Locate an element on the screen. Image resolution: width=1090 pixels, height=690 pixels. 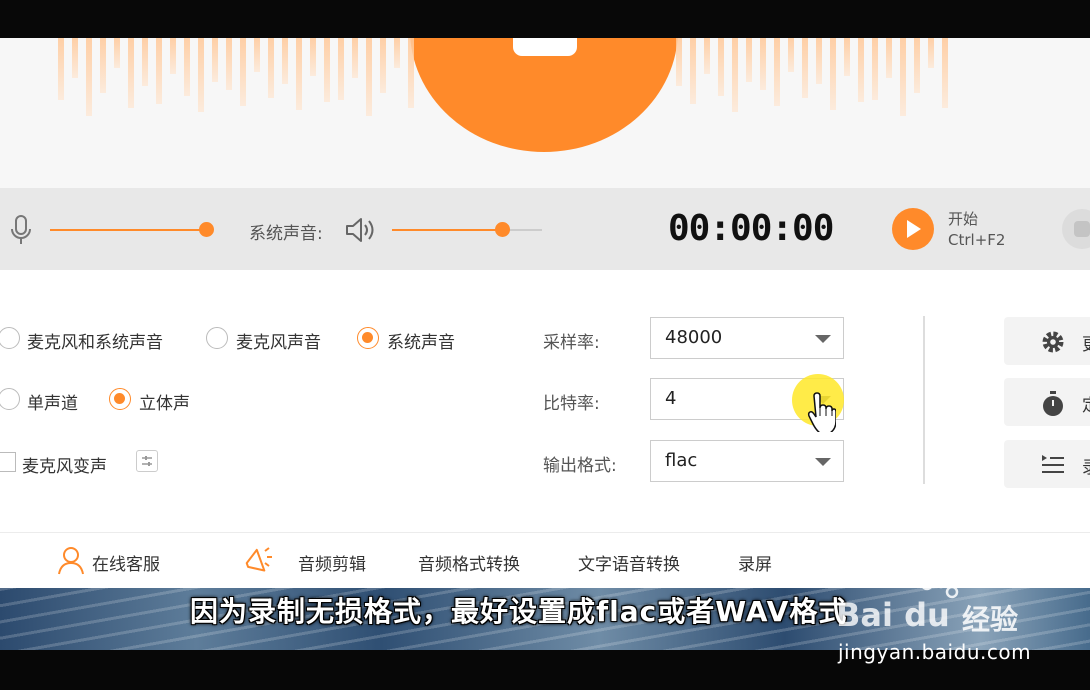
record-list-button: 录 is located at coordinates (1047, 464).